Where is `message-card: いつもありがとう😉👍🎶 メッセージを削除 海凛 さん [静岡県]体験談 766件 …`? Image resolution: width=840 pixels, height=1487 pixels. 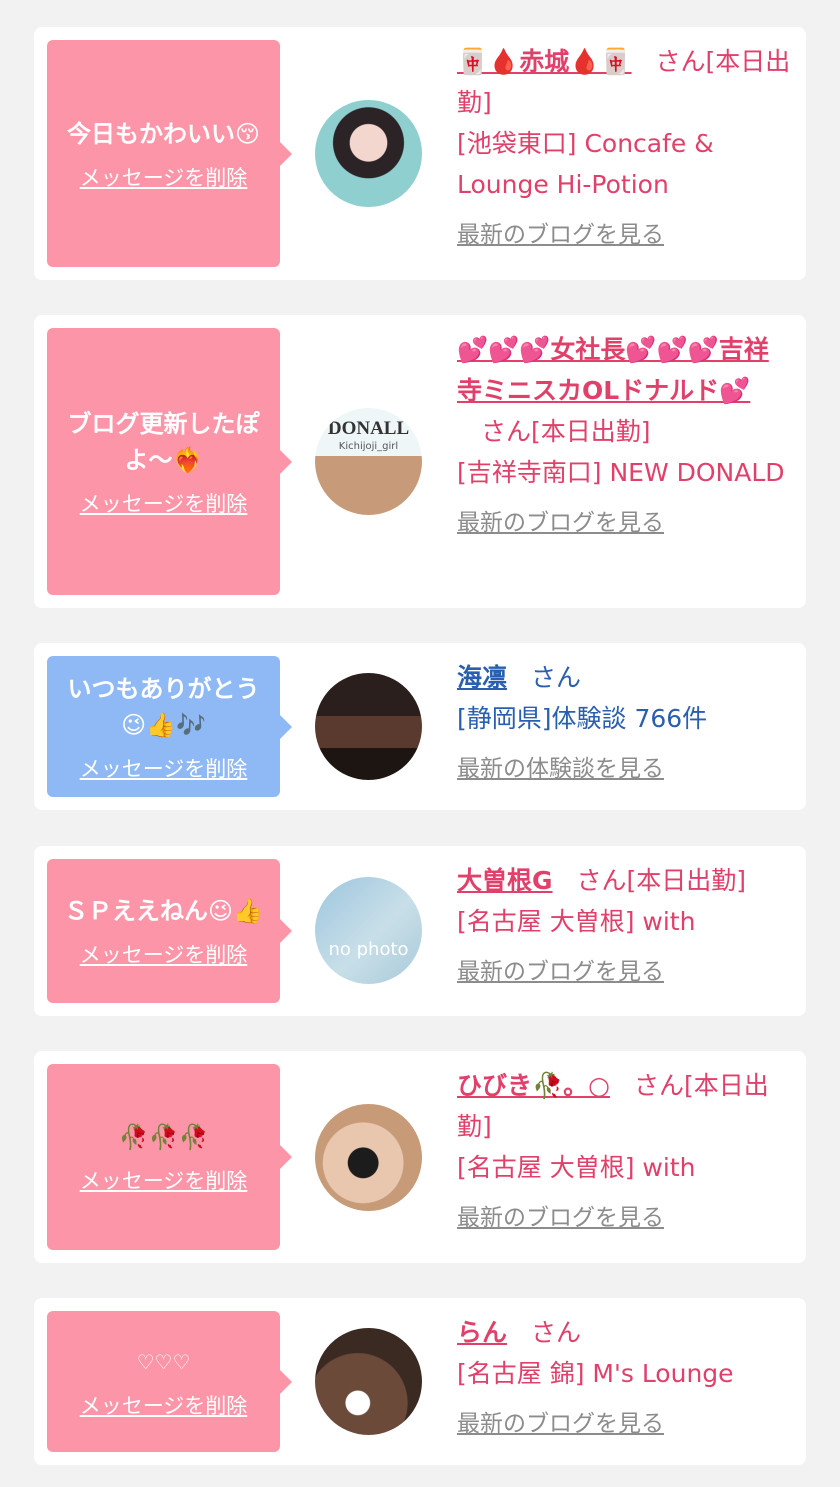 message-card: いつもありがとう😉👍🎶 メッセージを削除 海凛 さん [静岡県]体験談 766件 … is located at coordinates (420, 726).